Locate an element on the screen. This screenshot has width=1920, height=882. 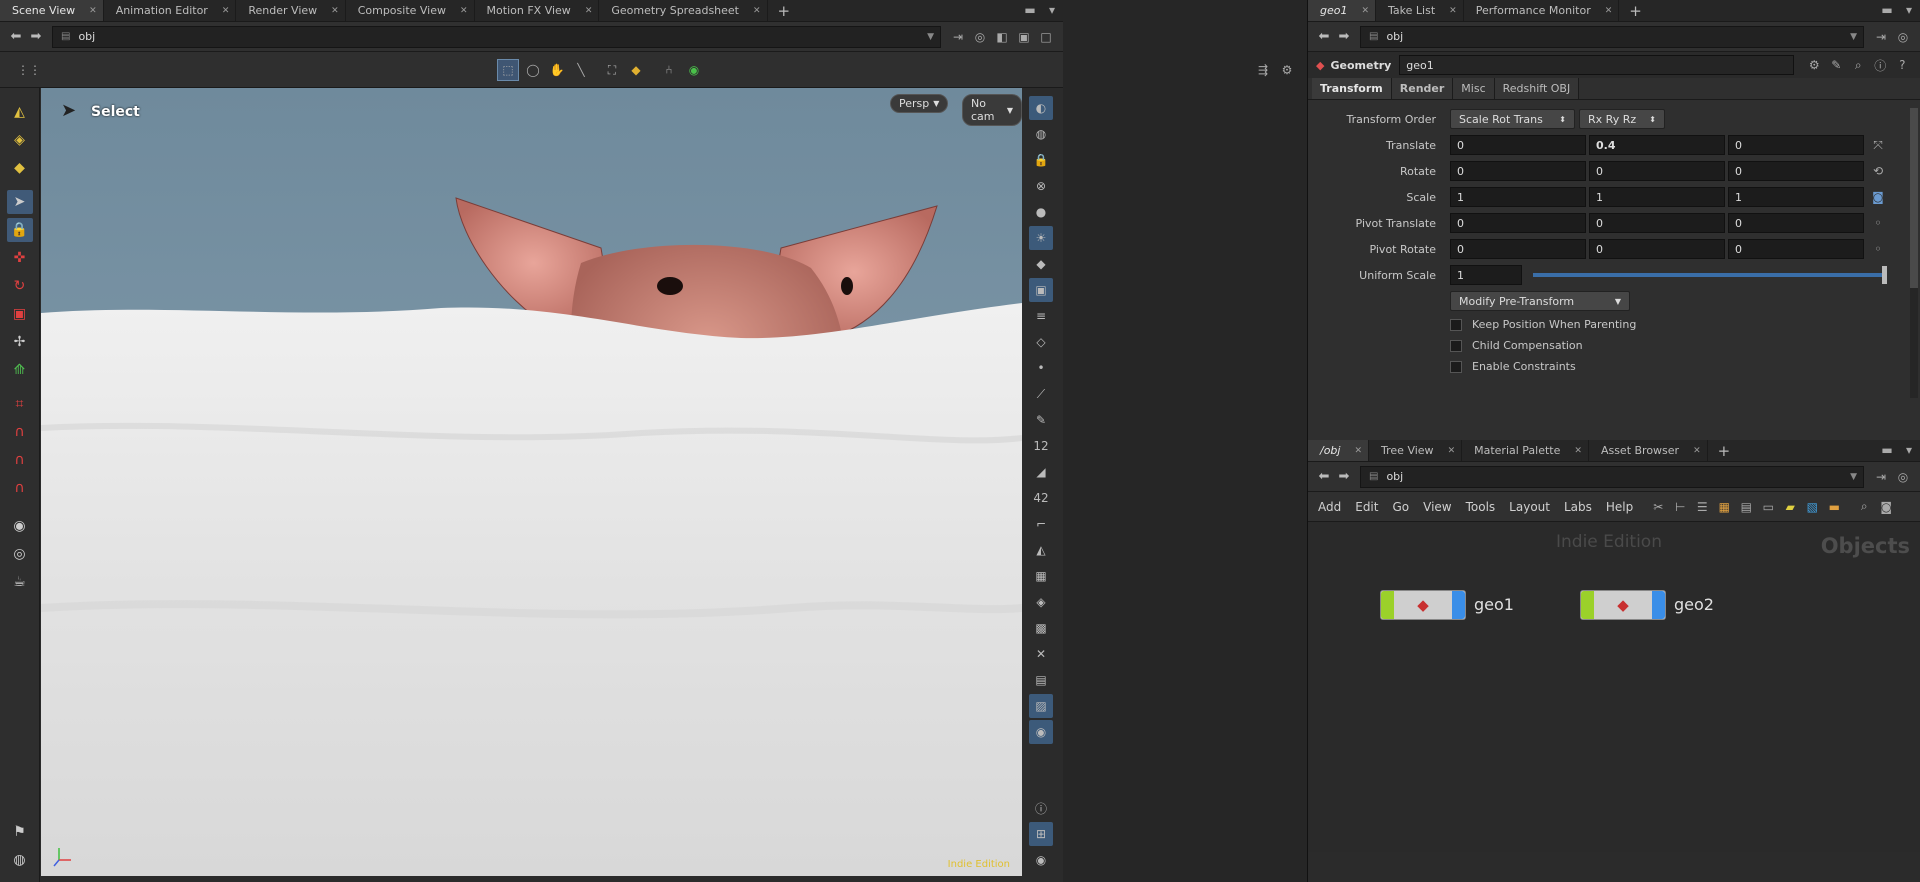
laser-select-icon: ╲ is located at coordinates (581, 70).